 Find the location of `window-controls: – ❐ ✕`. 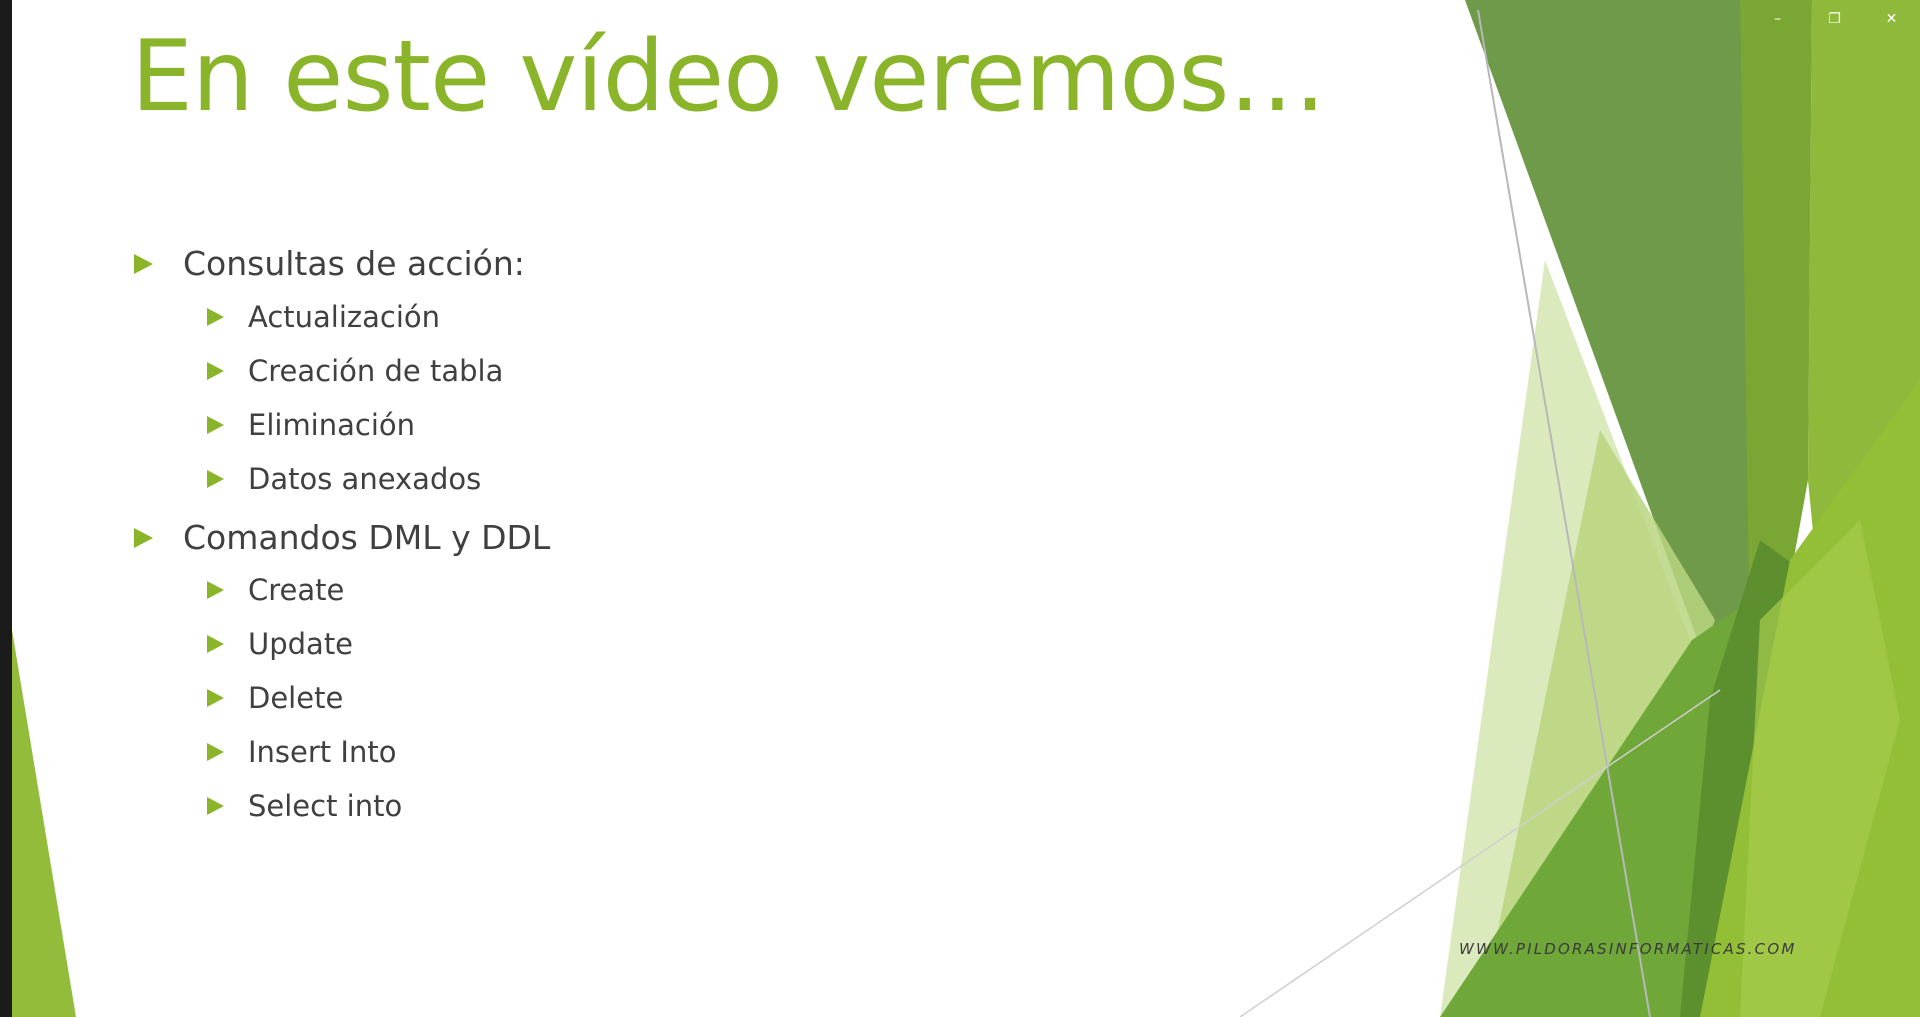

window-controls: – ❐ ✕ is located at coordinates (1834, 19).